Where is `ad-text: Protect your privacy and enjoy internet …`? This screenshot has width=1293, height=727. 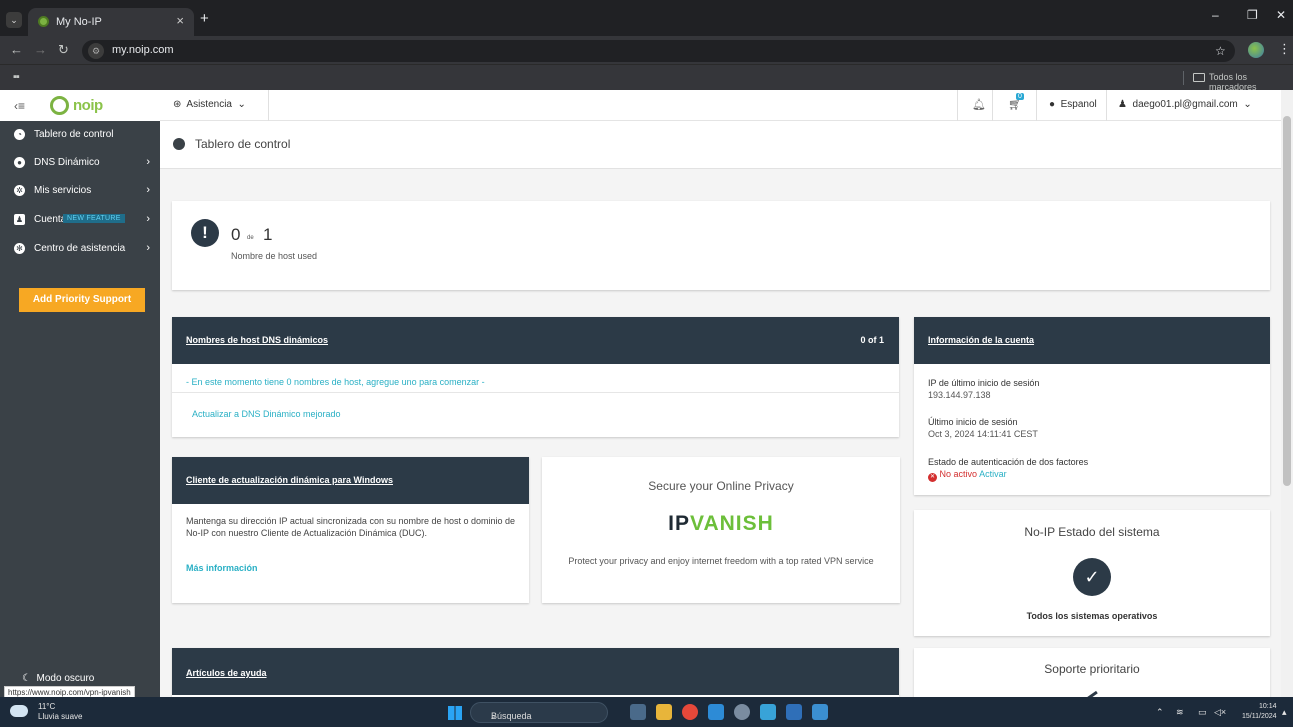 ad-text: Protect your privacy and enjoy internet … is located at coordinates (721, 561).